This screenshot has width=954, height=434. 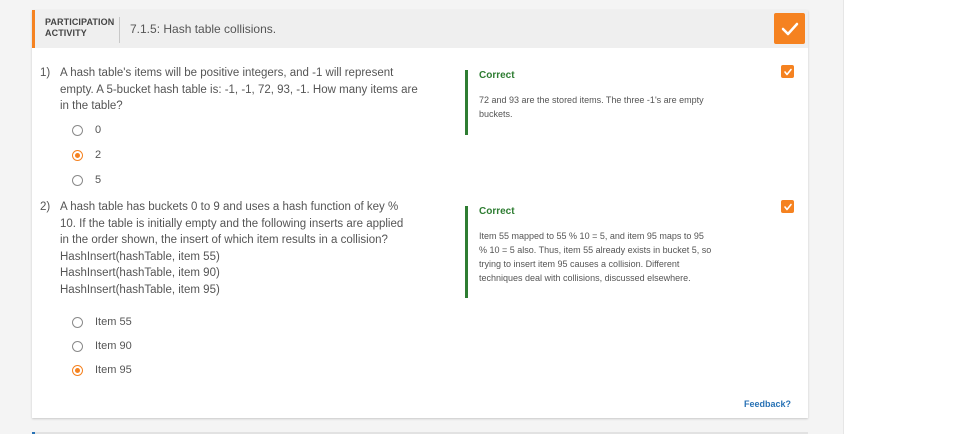 What do you see at coordinates (98, 155) in the screenshot?
I see `option-label: 2` at bounding box center [98, 155].